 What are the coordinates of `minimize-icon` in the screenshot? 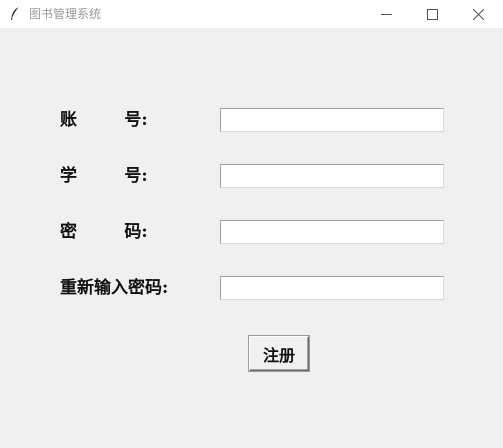 It's located at (386, 14).